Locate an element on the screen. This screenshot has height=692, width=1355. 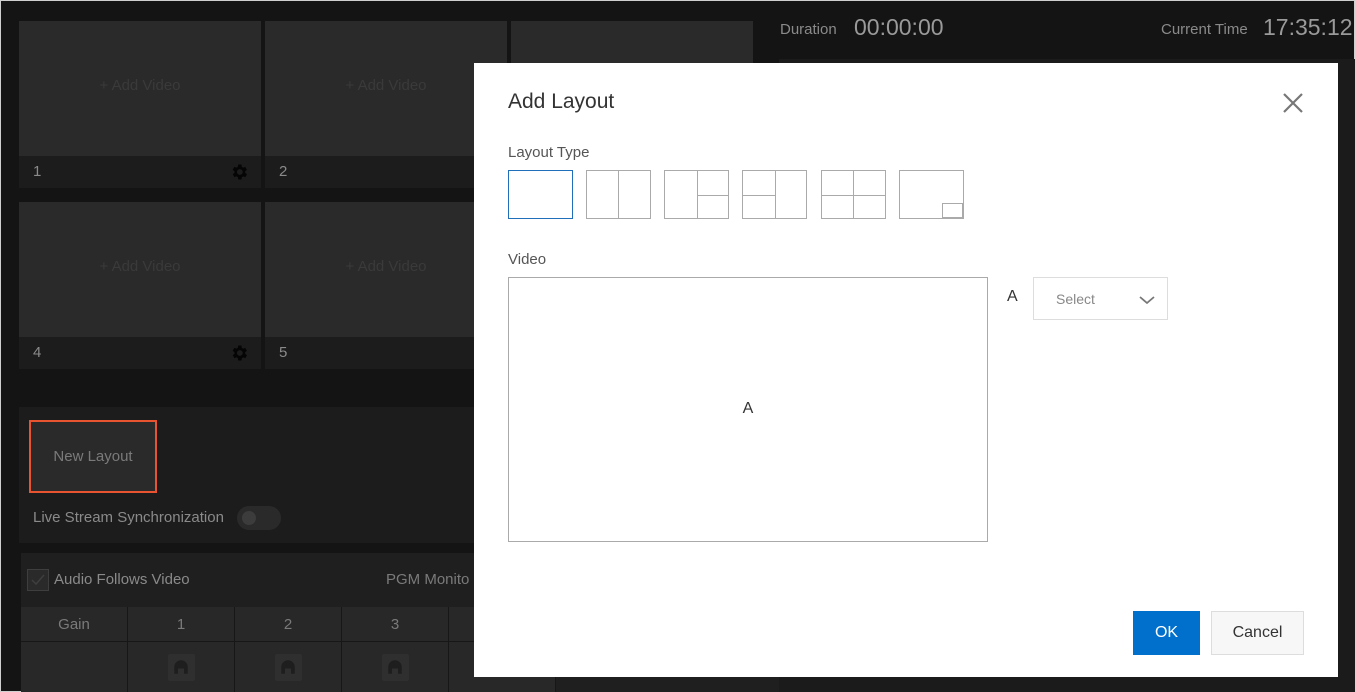
tile-number: 1 is located at coordinates (37, 171).